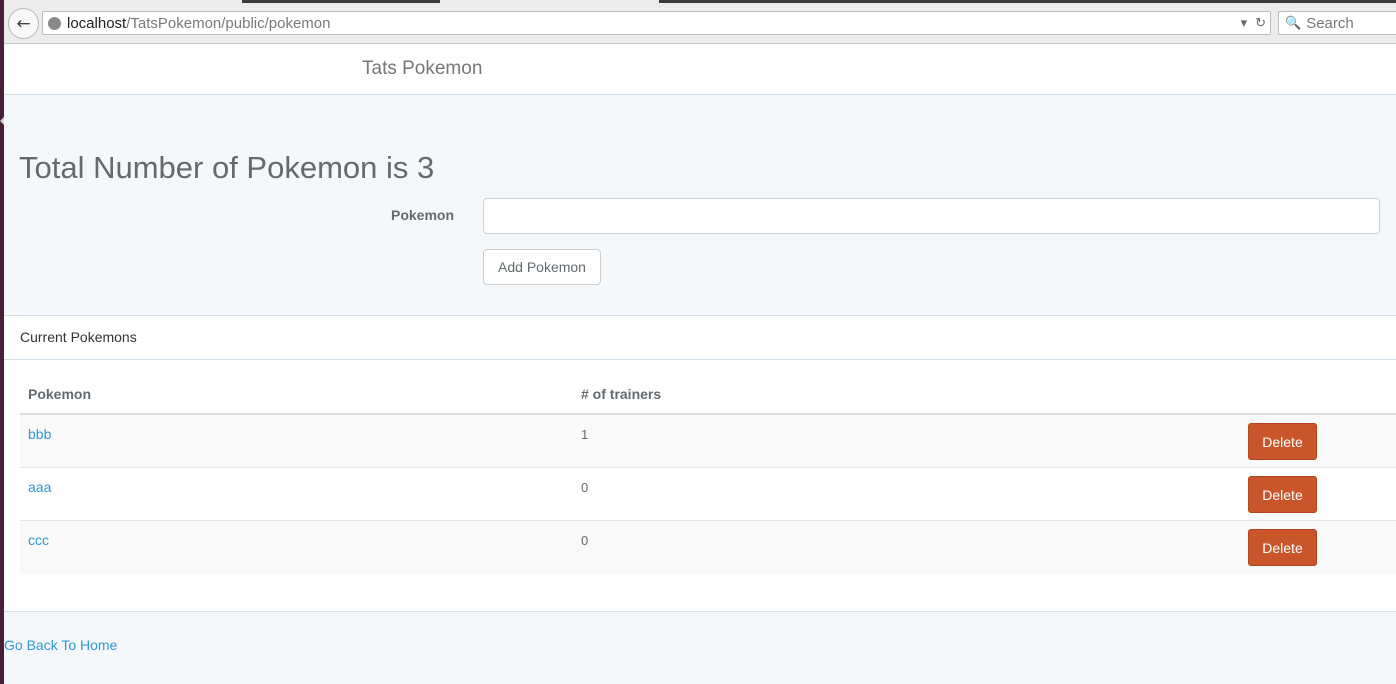 The image size is (1396, 684). Describe the element at coordinates (700, 70) in the screenshot. I see `navbar: Tats Pokemon` at that location.